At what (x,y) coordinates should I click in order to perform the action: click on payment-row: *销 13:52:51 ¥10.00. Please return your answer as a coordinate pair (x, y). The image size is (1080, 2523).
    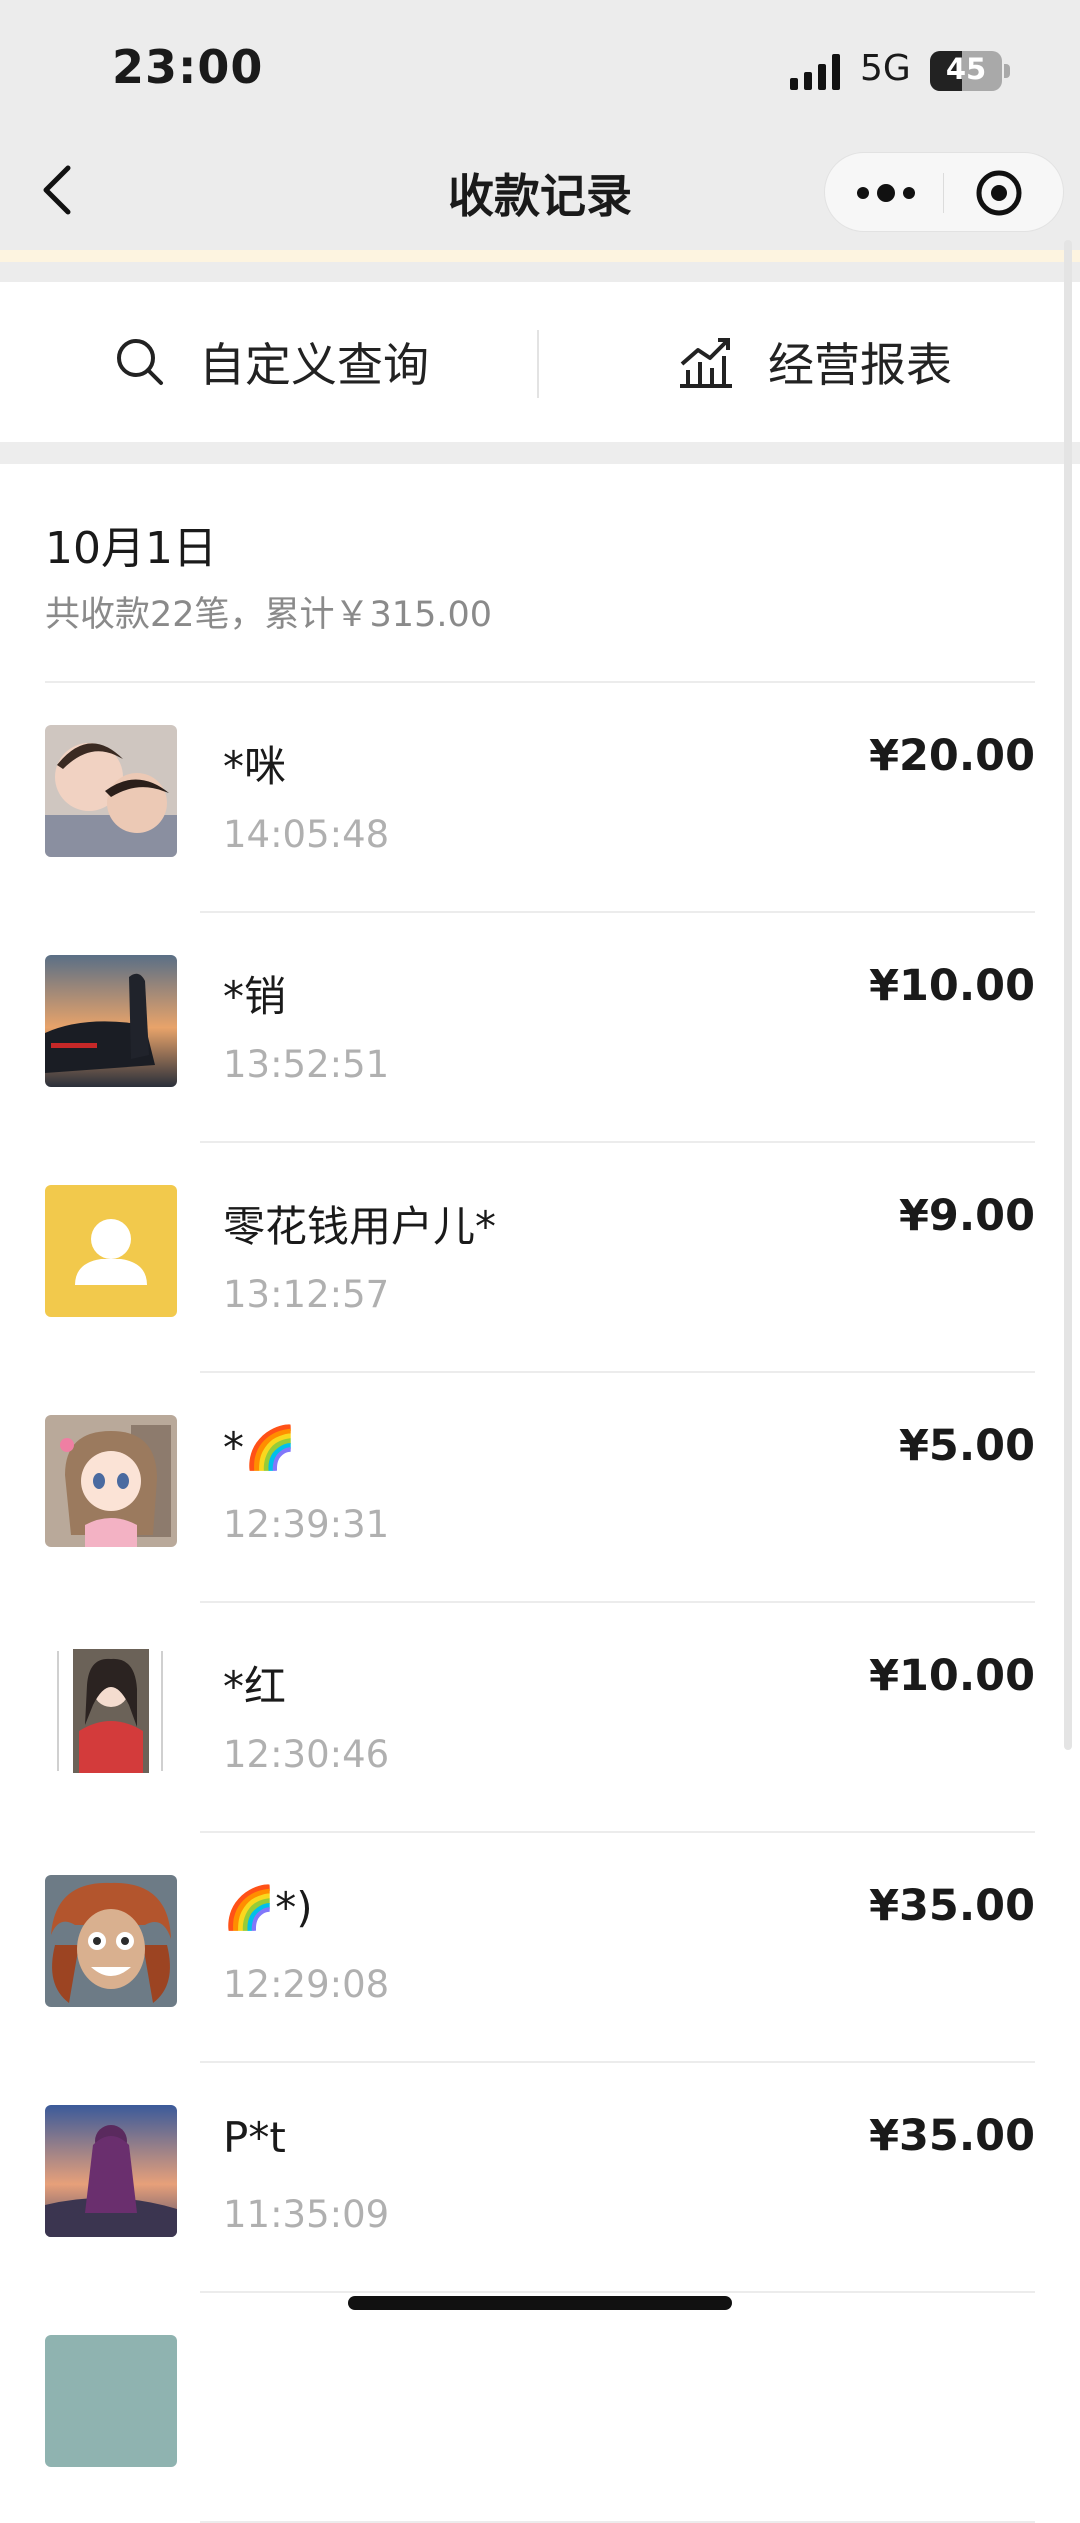
    Looking at the image, I should click on (540, 1028).